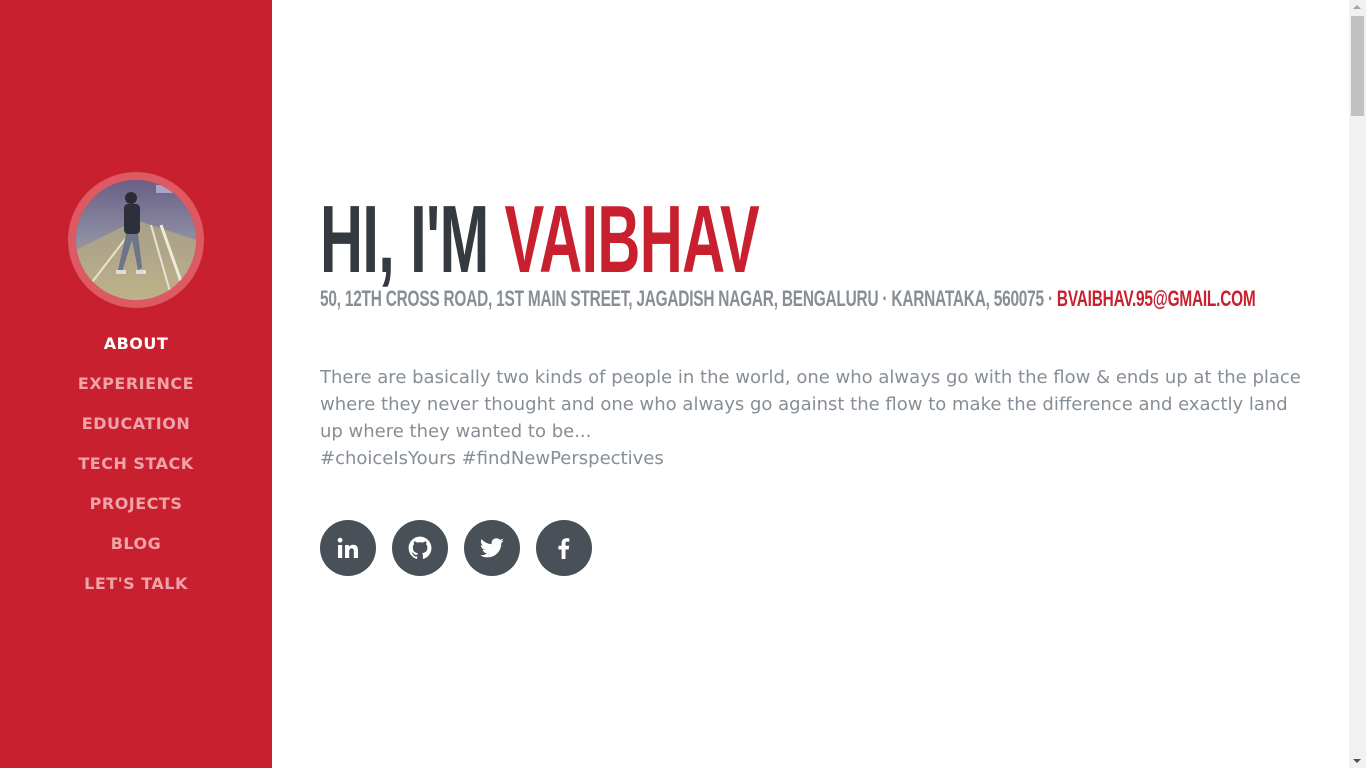  I want to click on nav-item-projects: PROJECTS, so click(136, 504).